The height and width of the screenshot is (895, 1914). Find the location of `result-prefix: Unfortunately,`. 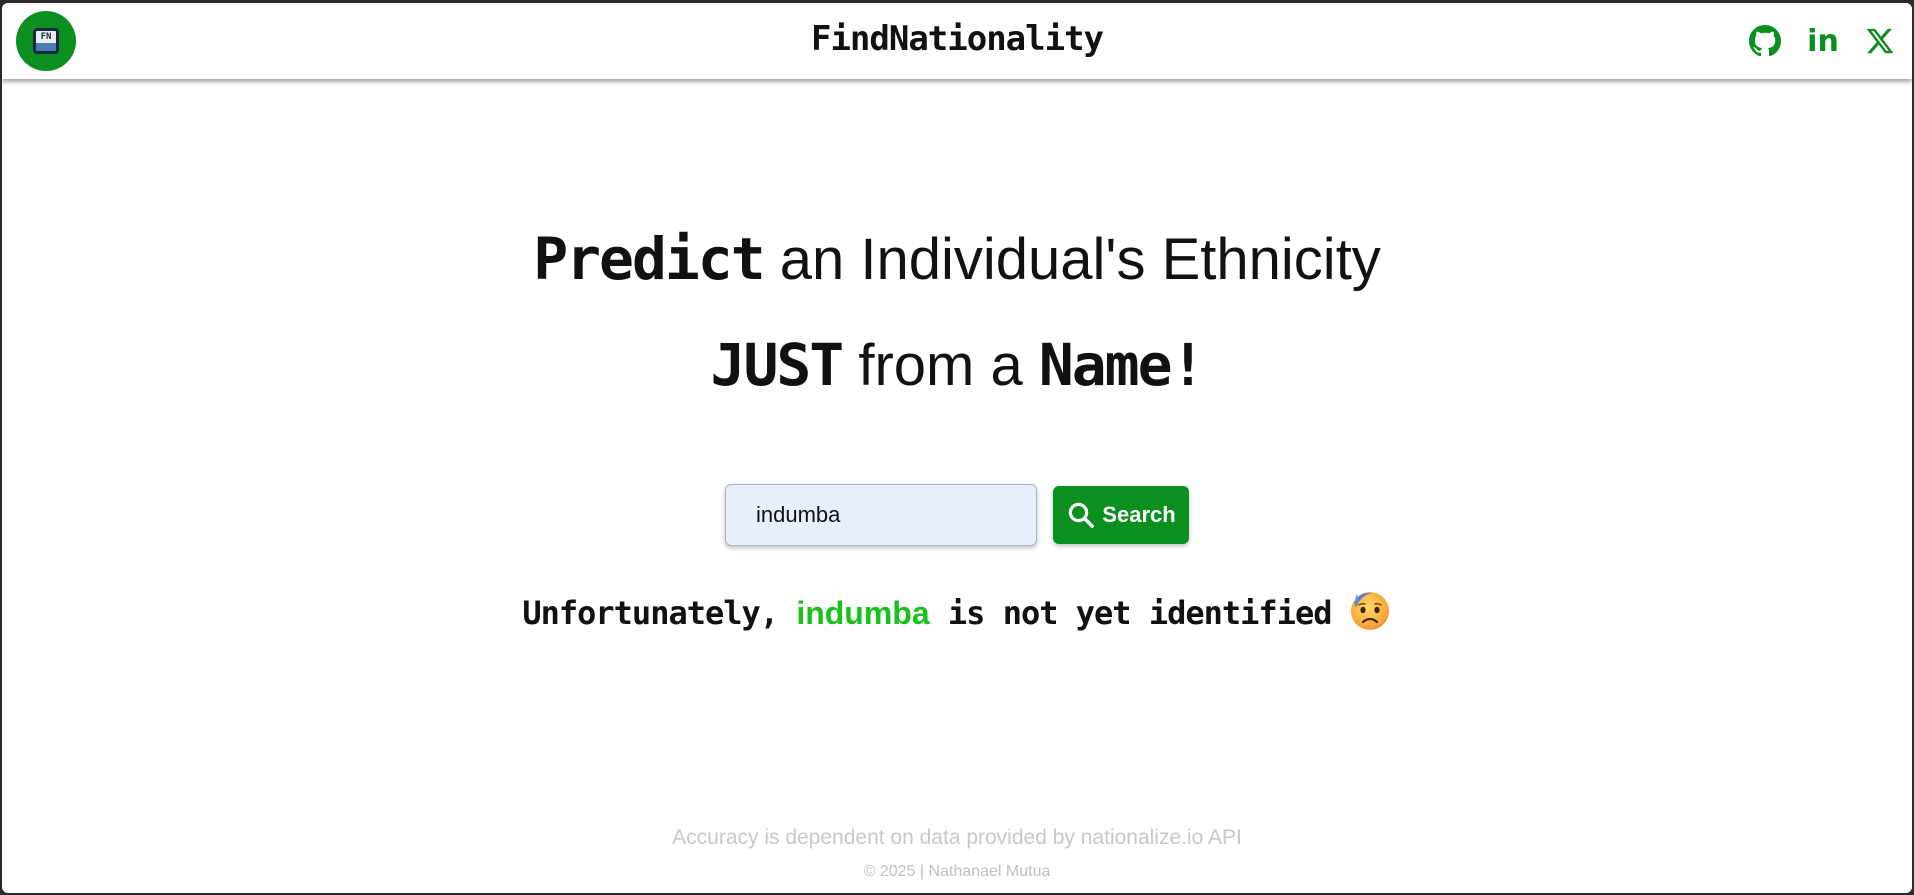

result-prefix: Unfortunately, is located at coordinates (659, 613).